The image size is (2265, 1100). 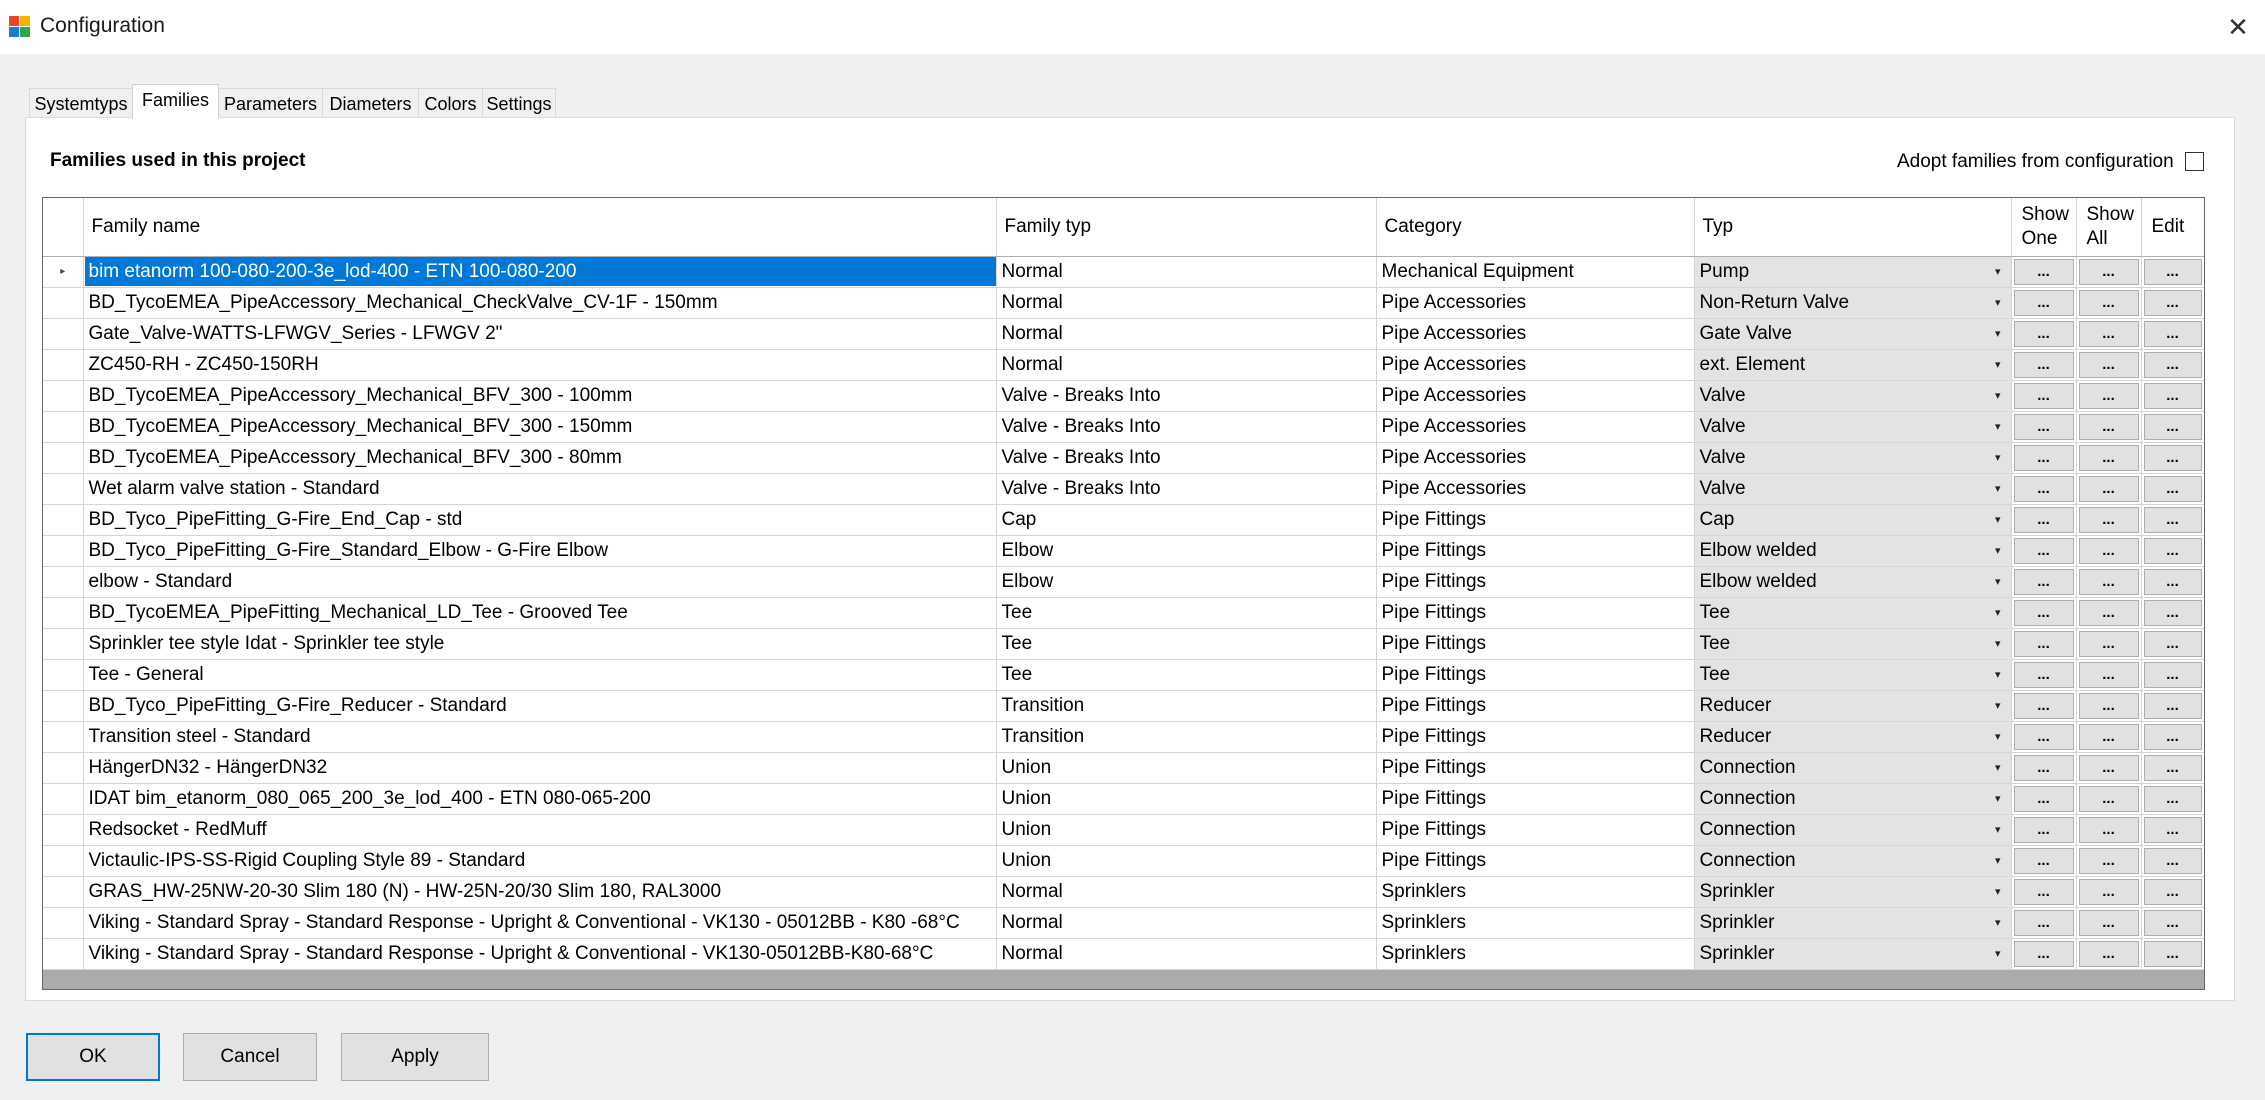 I want to click on category-cell: Sprinklers, so click(x=1535, y=892).